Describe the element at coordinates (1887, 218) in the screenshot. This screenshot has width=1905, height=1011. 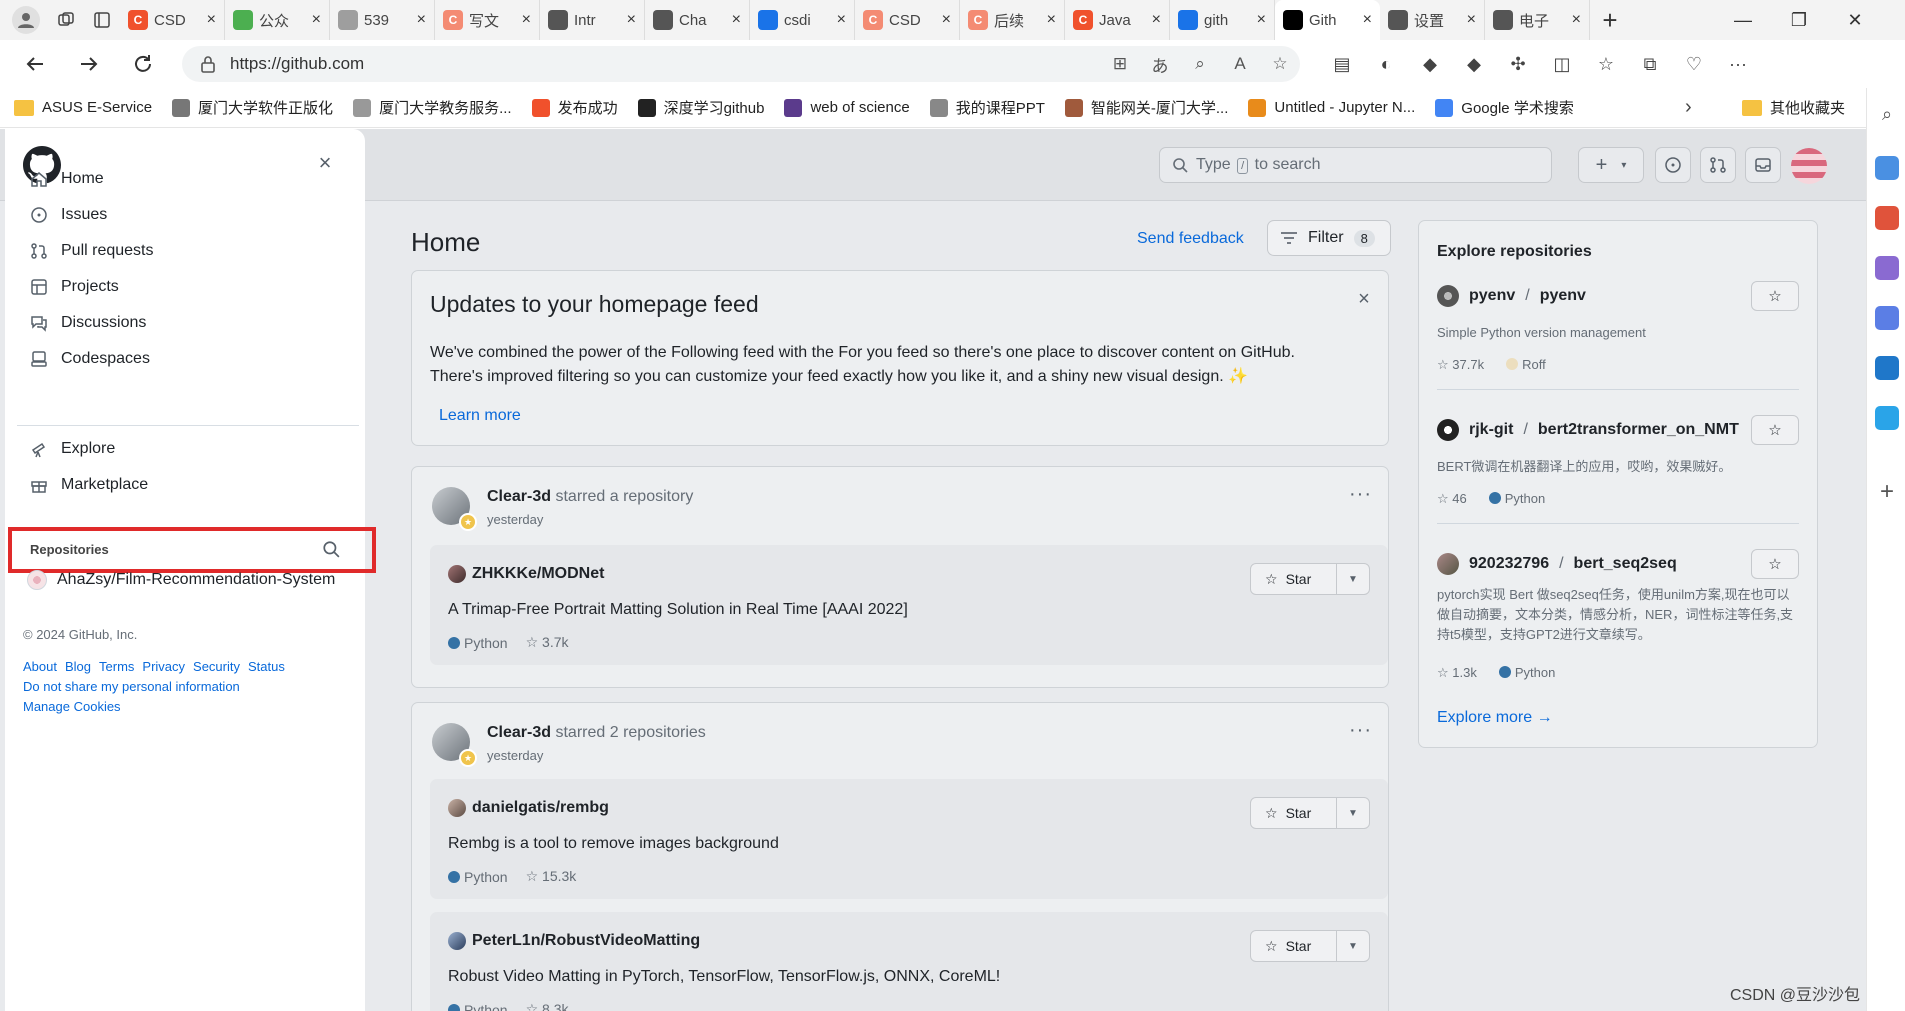
I see `tools-icon` at that location.